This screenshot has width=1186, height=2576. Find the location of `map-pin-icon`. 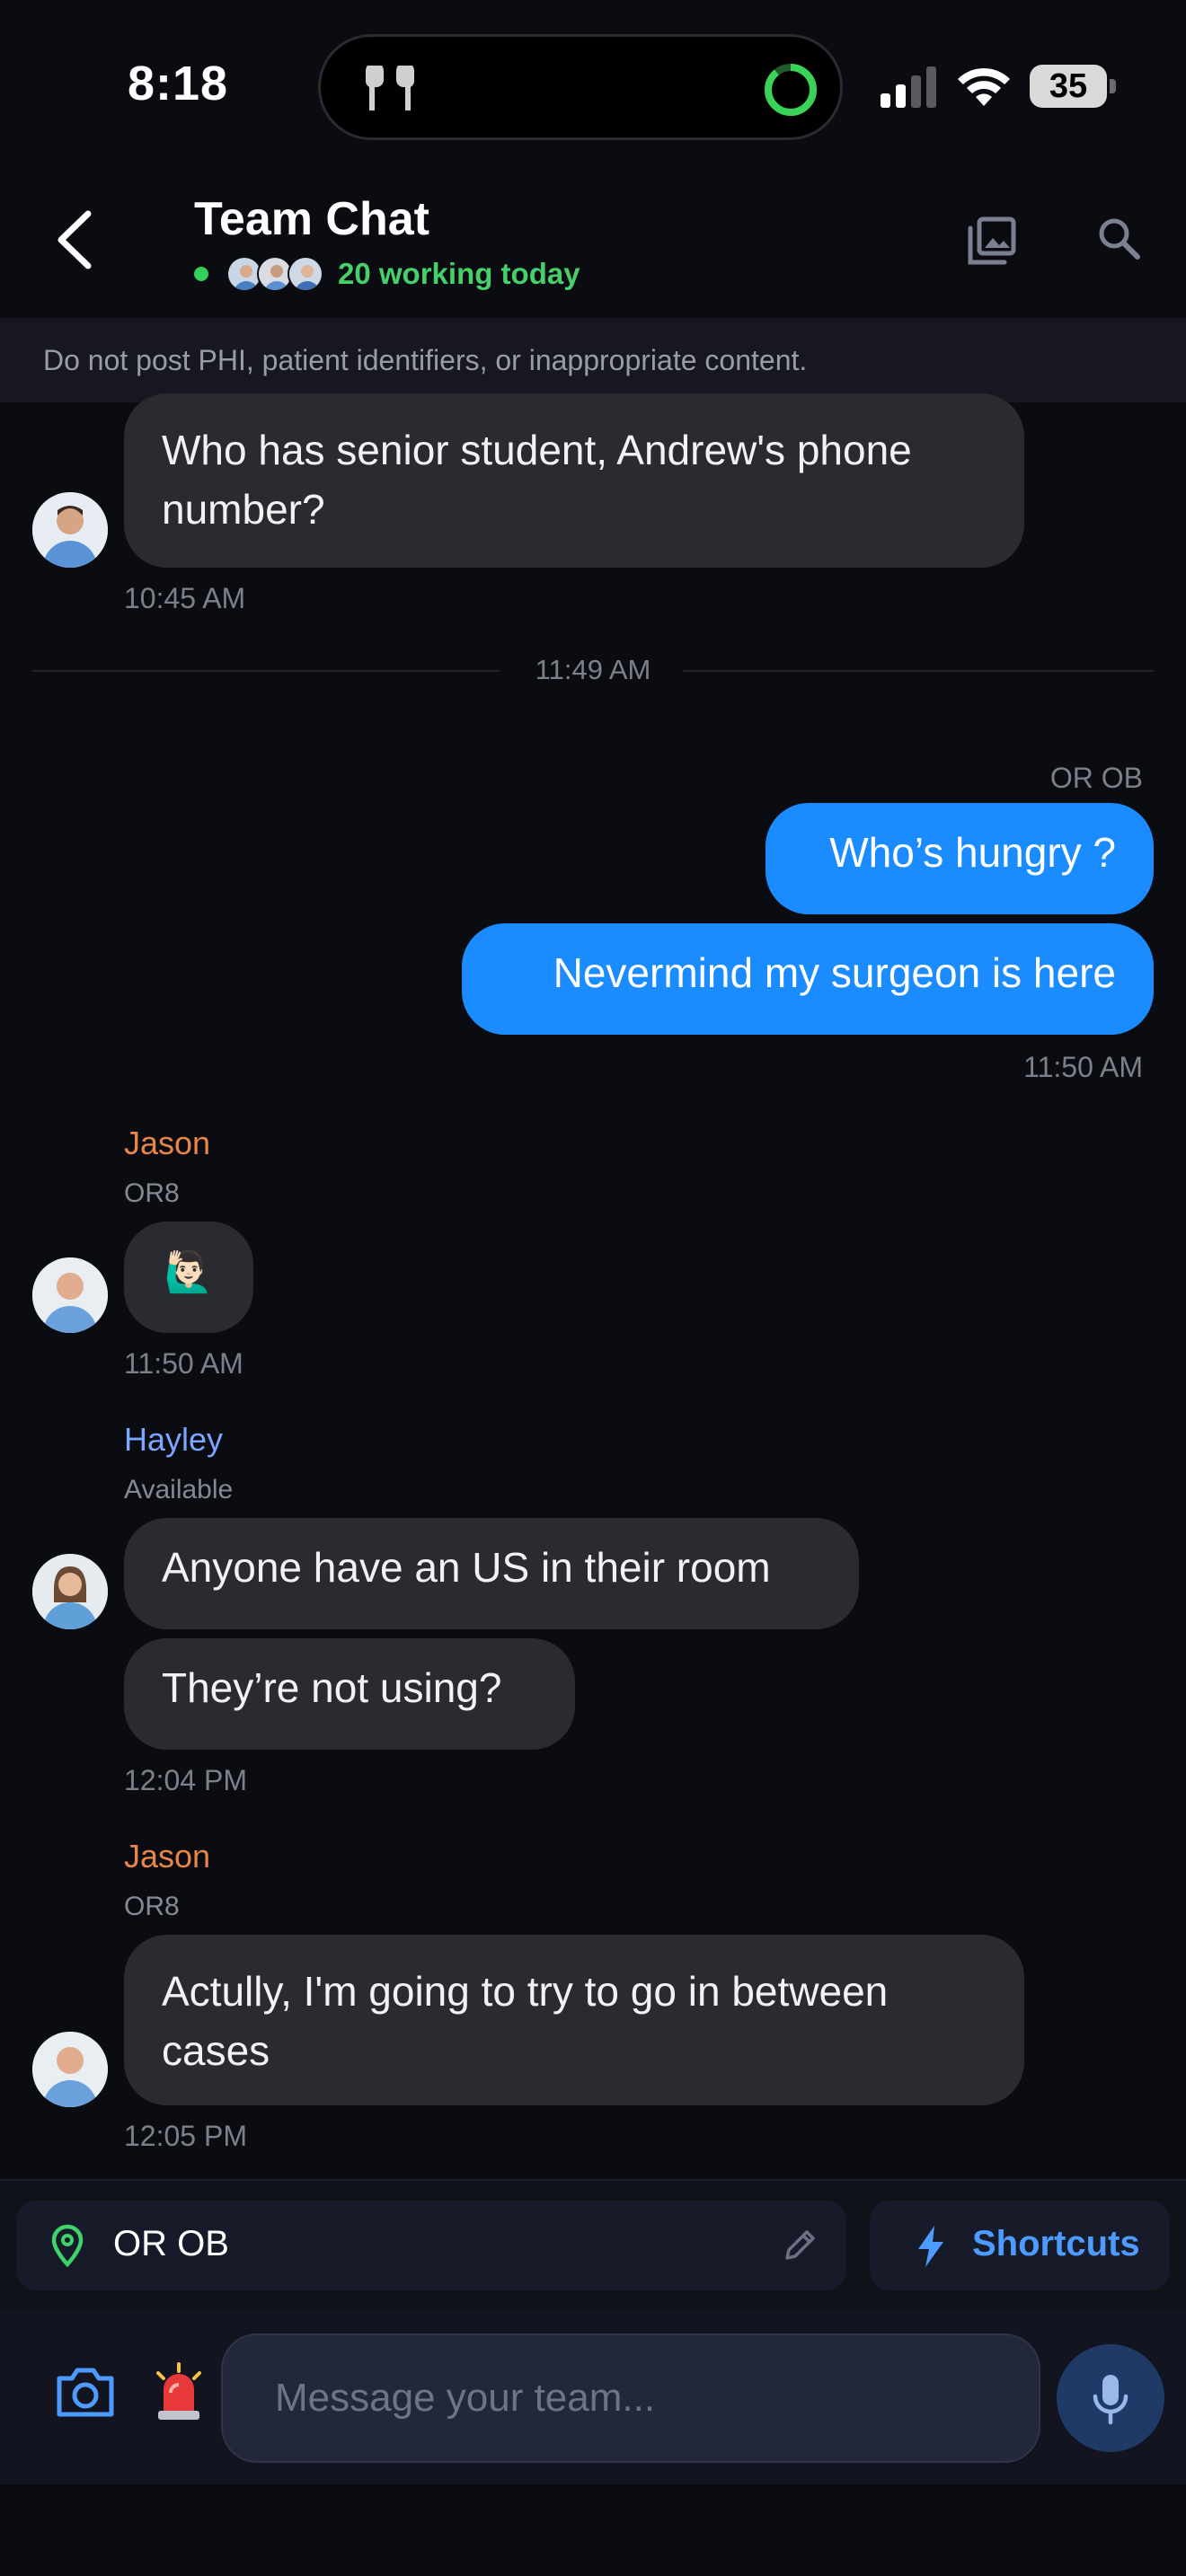

map-pin-icon is located at coordinates (67, 2245).